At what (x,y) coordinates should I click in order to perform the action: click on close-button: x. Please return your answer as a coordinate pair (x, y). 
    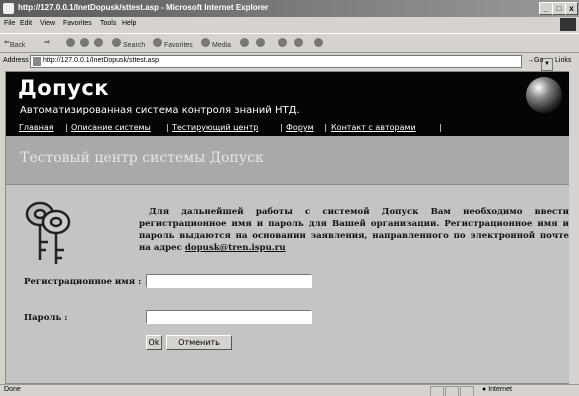
    Looking at the image, I should click on (571, 8).